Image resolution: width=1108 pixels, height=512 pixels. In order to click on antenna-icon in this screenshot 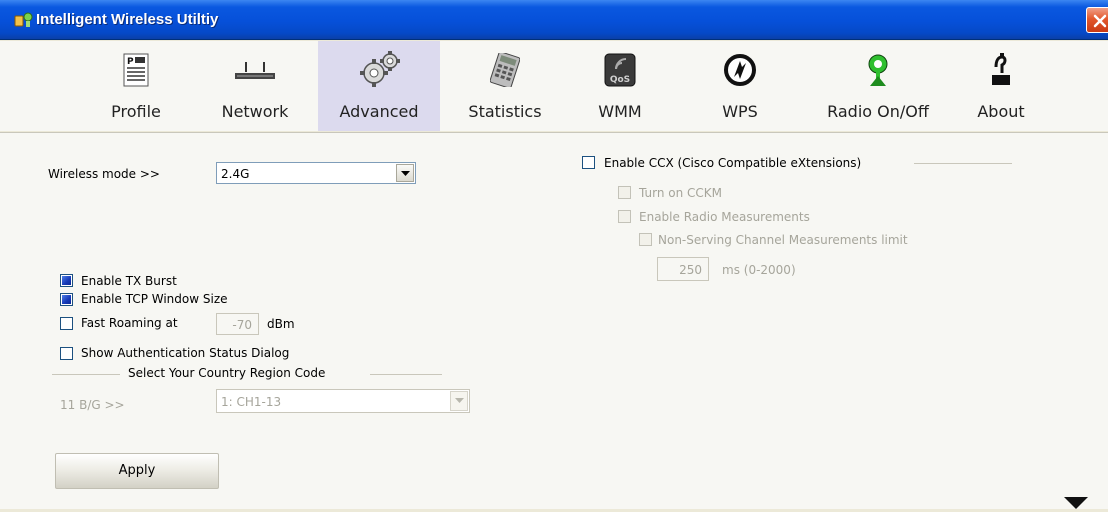, I will do `click(878, 72)`.